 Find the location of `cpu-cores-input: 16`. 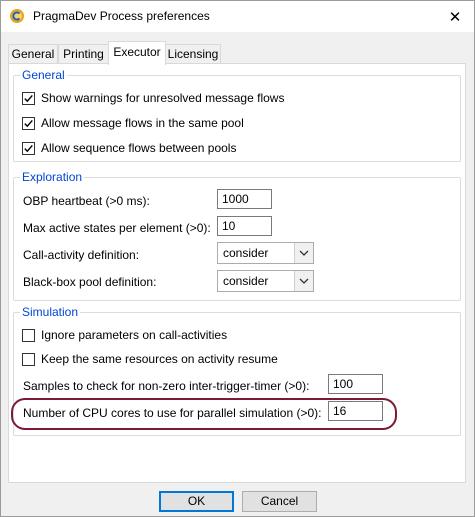

cpu-cores-input: 16 is located at coordinates (355, 411).